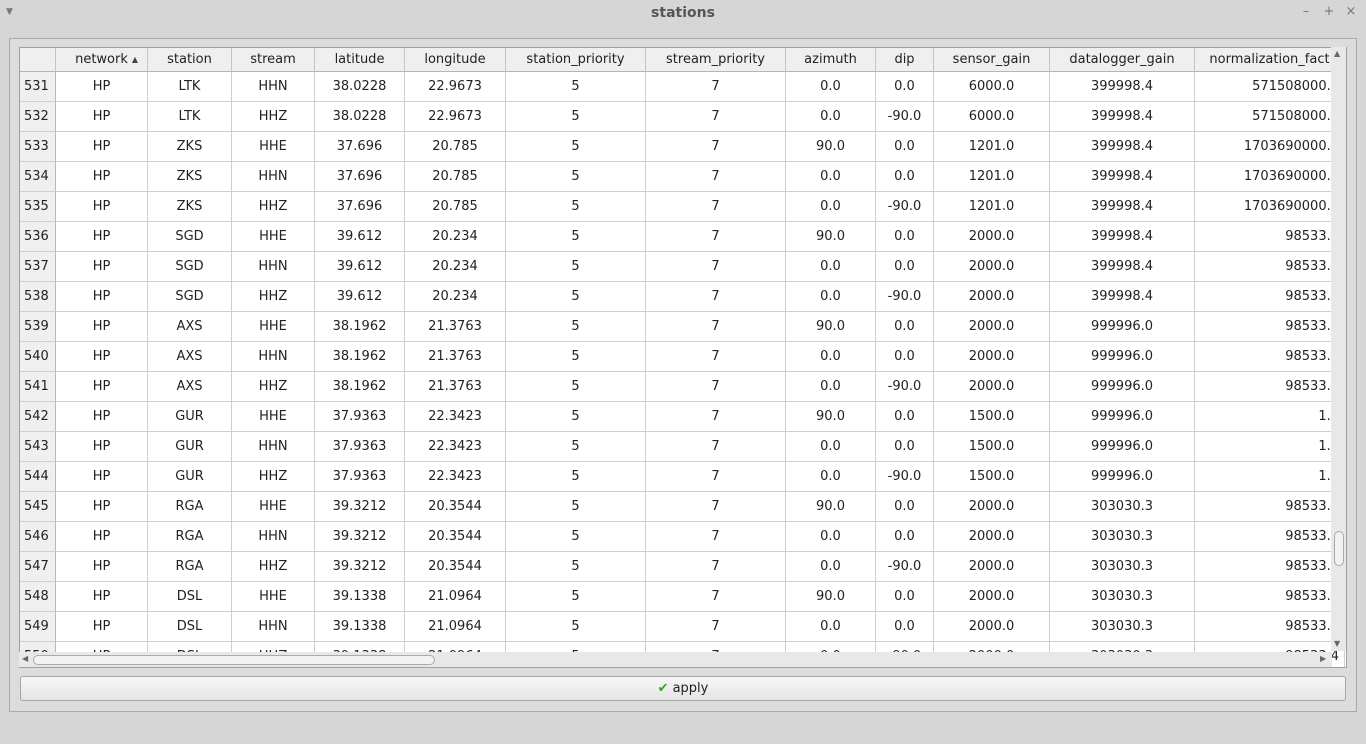 This screenshot has height=744, width=1366. Describe the element at coordinates (38, 627) in the screenshot. I see `row-number: 549` at that location.